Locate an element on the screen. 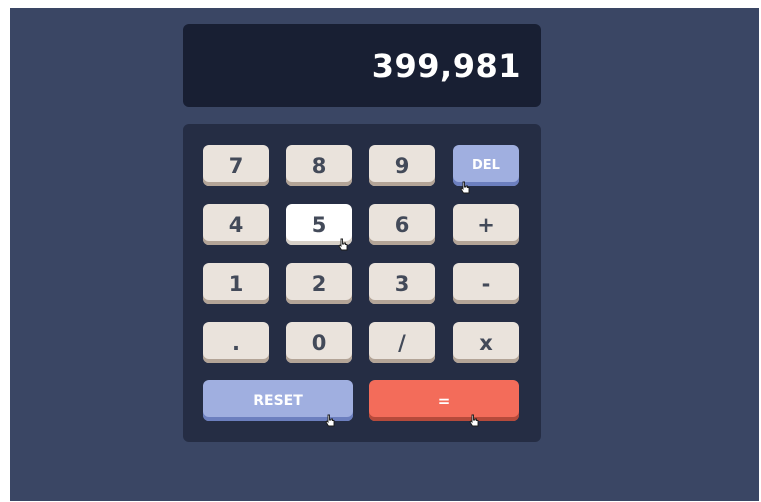 The height and width of the screenshot is (502, 761). delete-button: DEL is located at coordinates (486, 165).